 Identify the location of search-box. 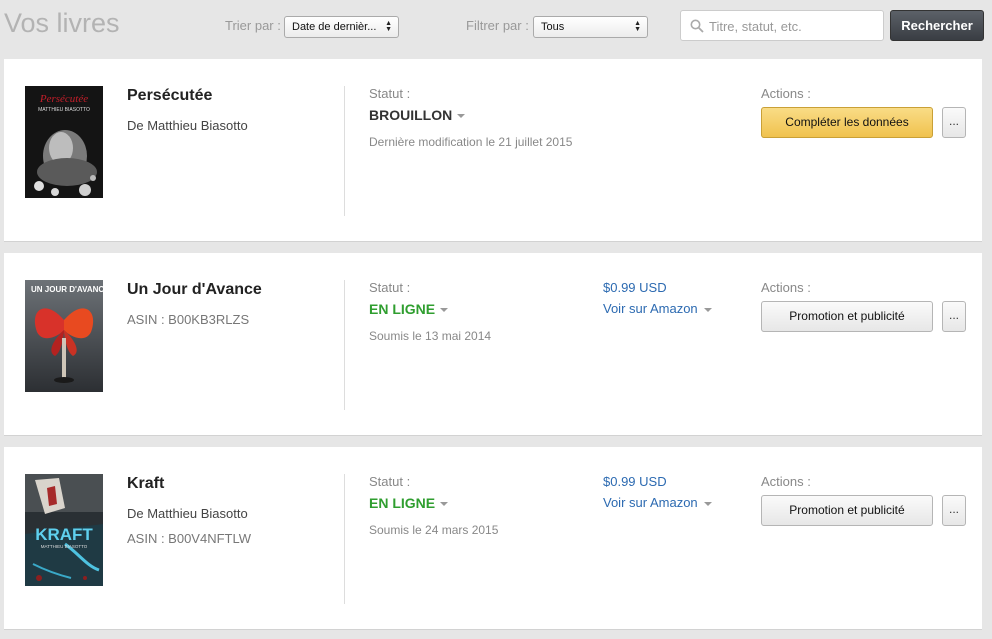
(782, 25).